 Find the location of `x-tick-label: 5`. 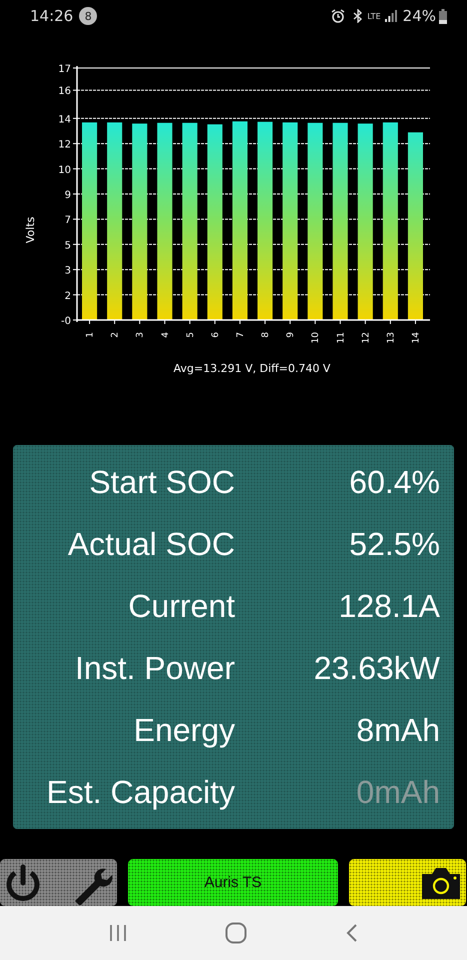

x-tick-label: 5 is located at coordinates (191, 335).